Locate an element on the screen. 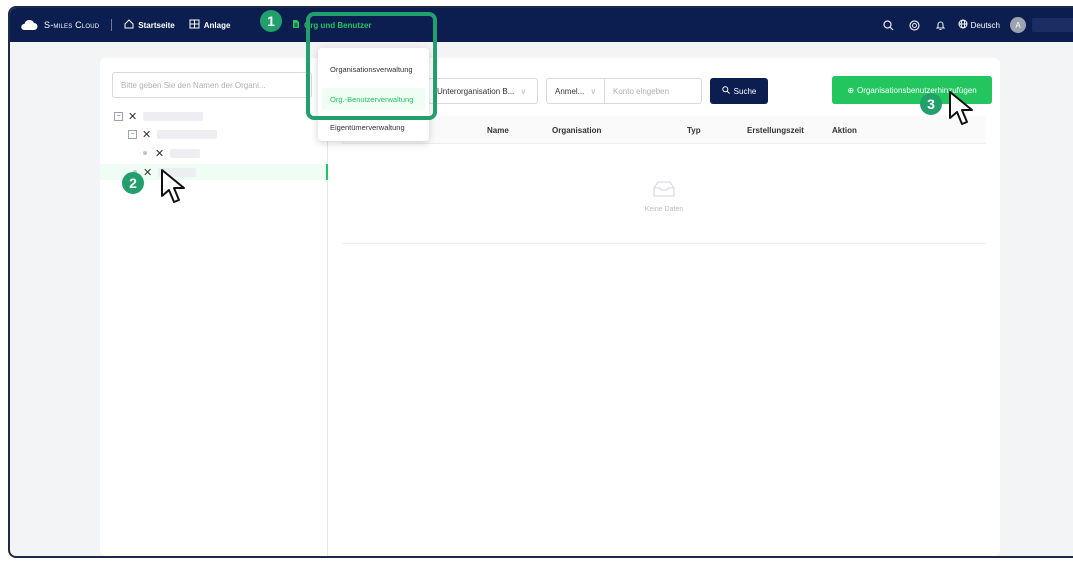 This screenshot has width=1073, height=561. language-selector: Deutsch is located at coordinates (979, 25).